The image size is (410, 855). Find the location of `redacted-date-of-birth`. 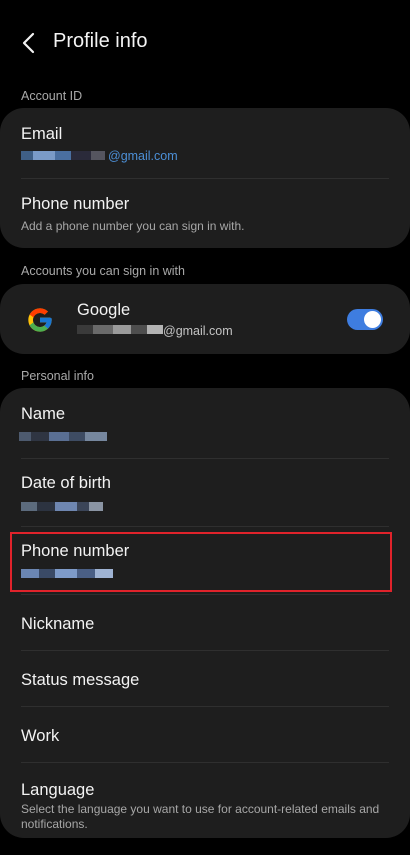

redacted-date-of-birth is located at coordinates (62, 506).